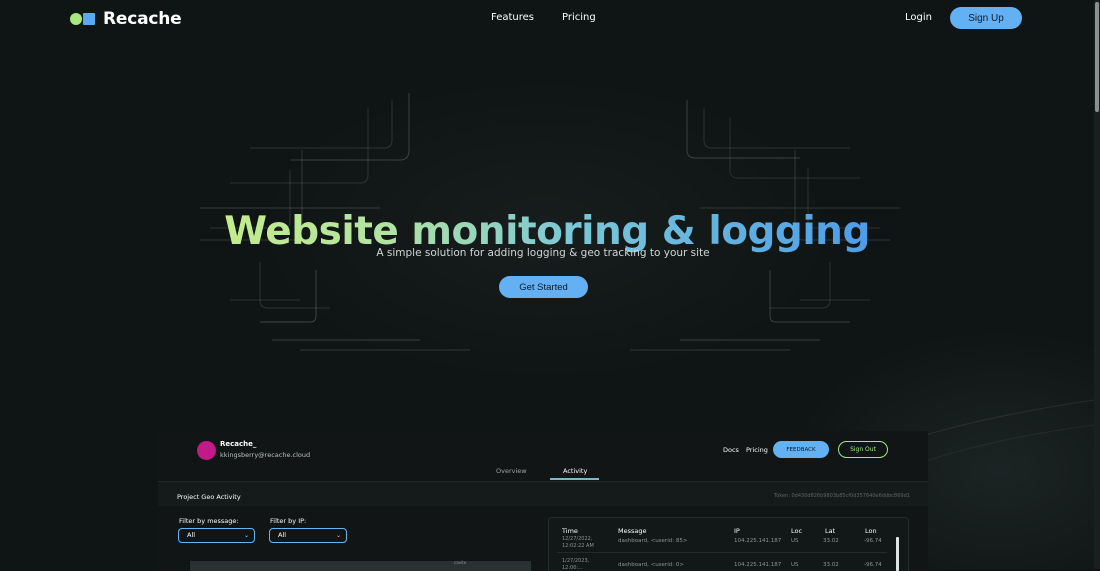 The height and width of the screenshot is (571, 1100). I want to click on active-tab-indicator, so click(574, 479).